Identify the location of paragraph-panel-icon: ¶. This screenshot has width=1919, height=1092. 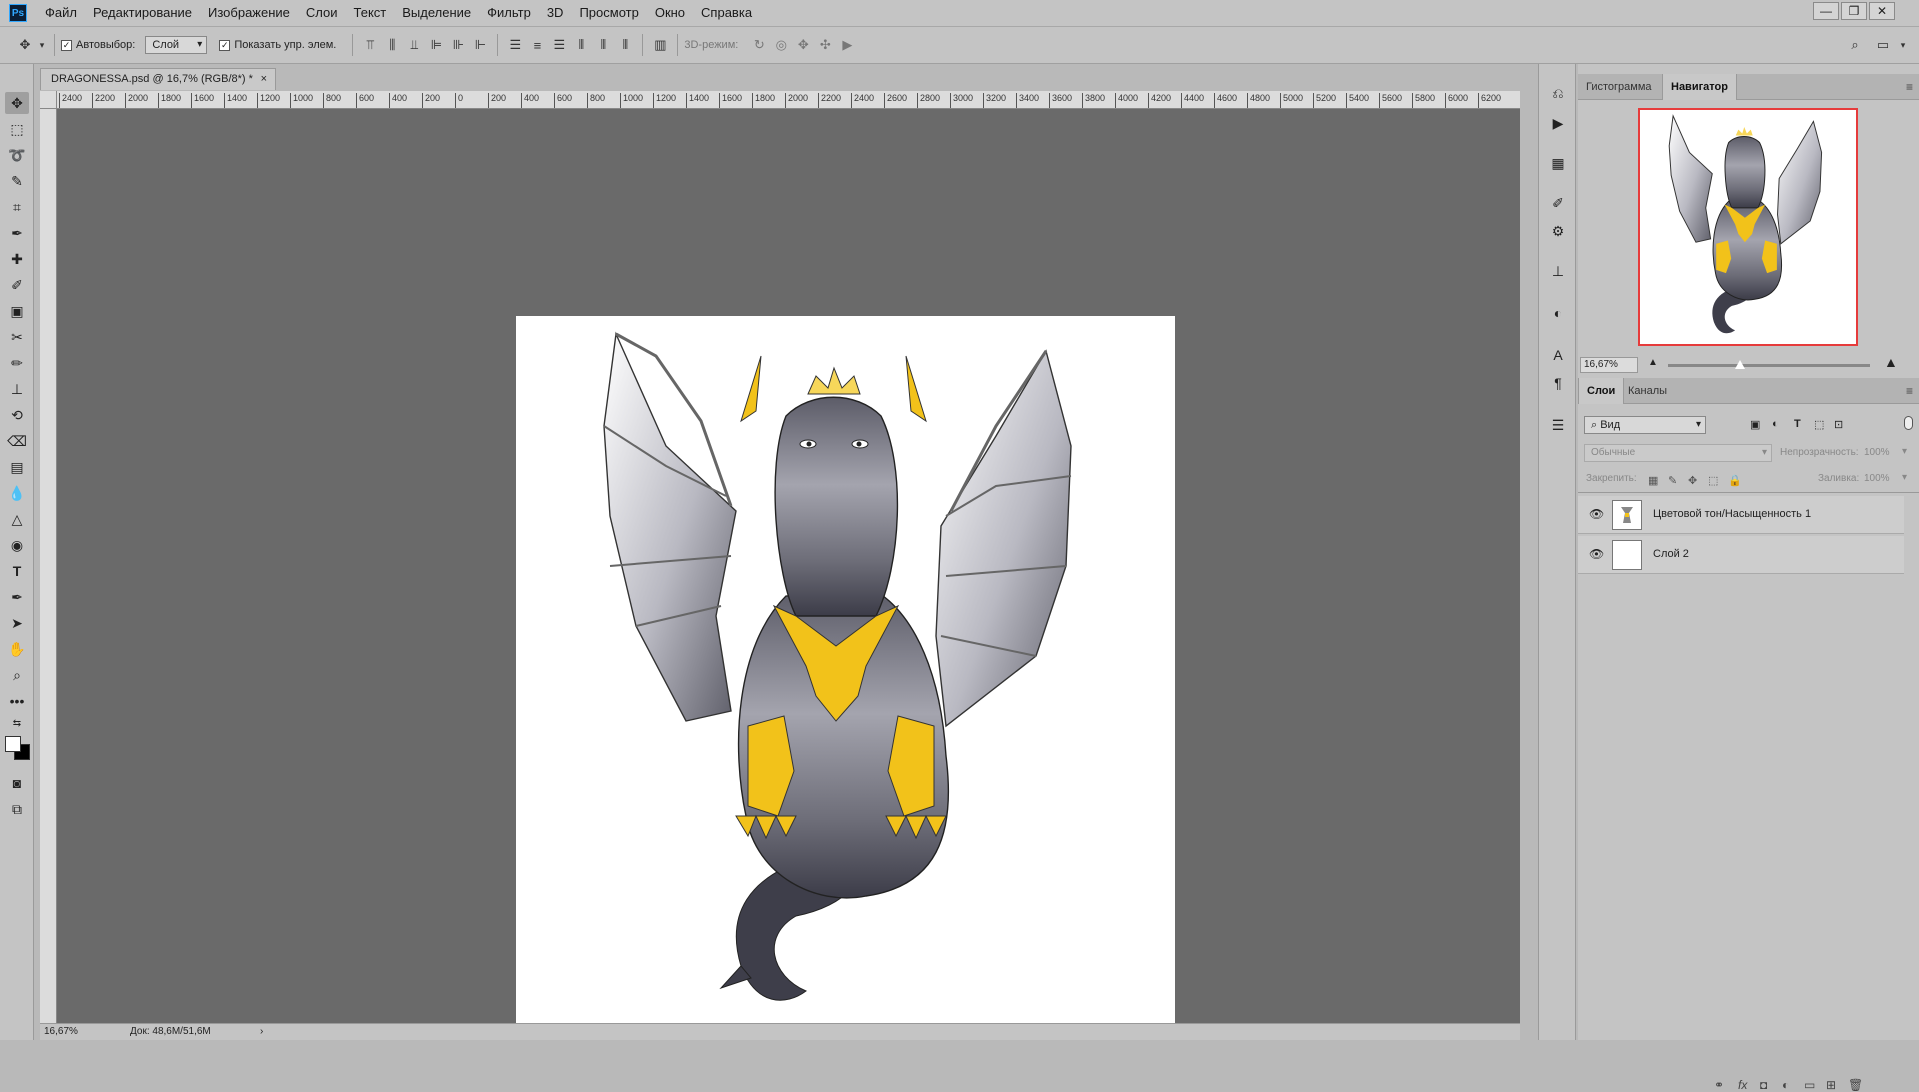
(1558, 383).